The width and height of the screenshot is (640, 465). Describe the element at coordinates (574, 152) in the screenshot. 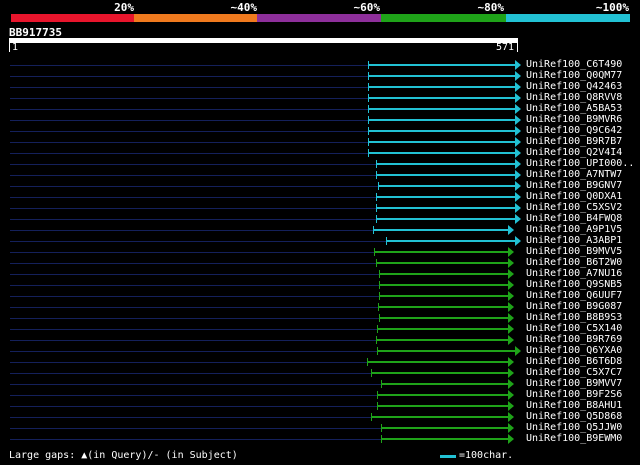

I see `hit-name-link: UniRef100_Q2V4I4` at that location.